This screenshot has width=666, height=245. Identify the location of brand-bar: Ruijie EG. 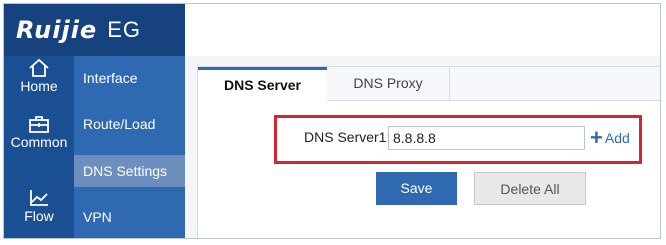
(94, 30).